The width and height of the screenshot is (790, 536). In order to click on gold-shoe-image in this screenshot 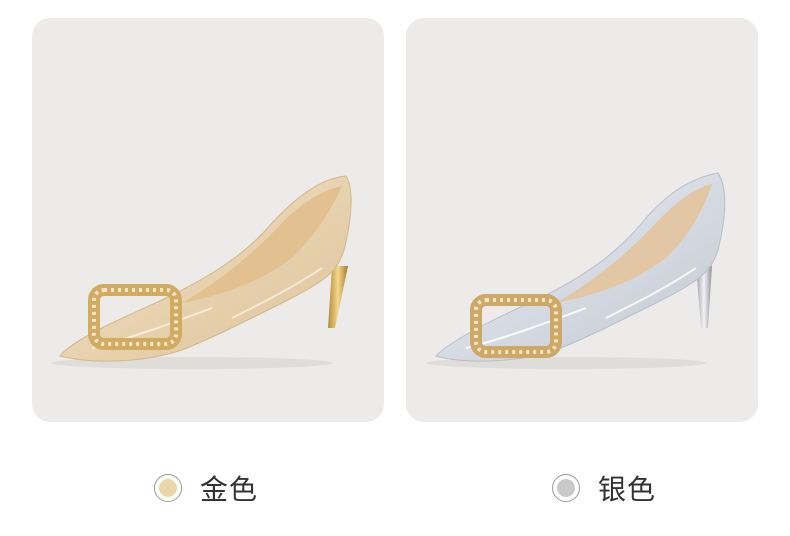, I will do `click(202, 272)`.